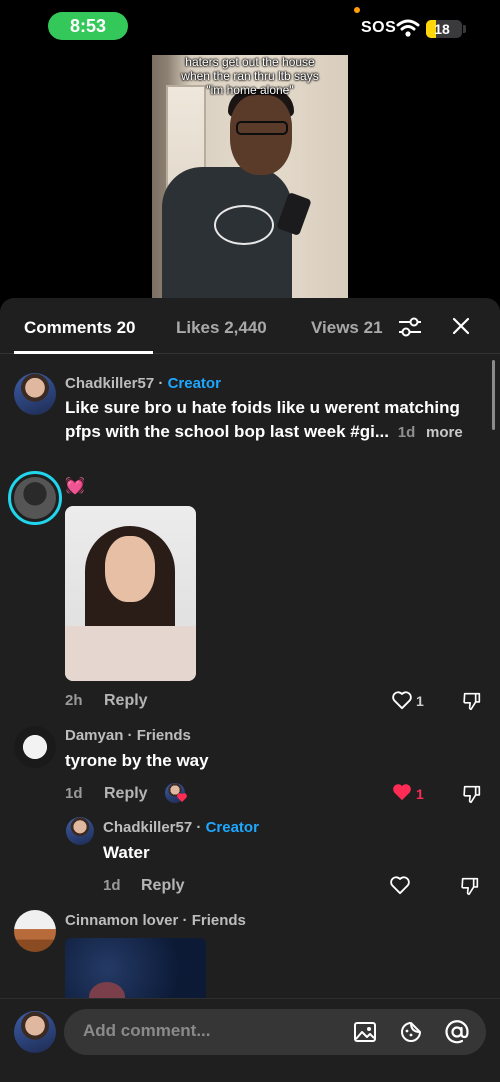 This screenshot has width=500, height=1082. What do you see at coordinates (444, 432) in the screenshot?
I see `more-link: more` at bounding box center [444, 432].